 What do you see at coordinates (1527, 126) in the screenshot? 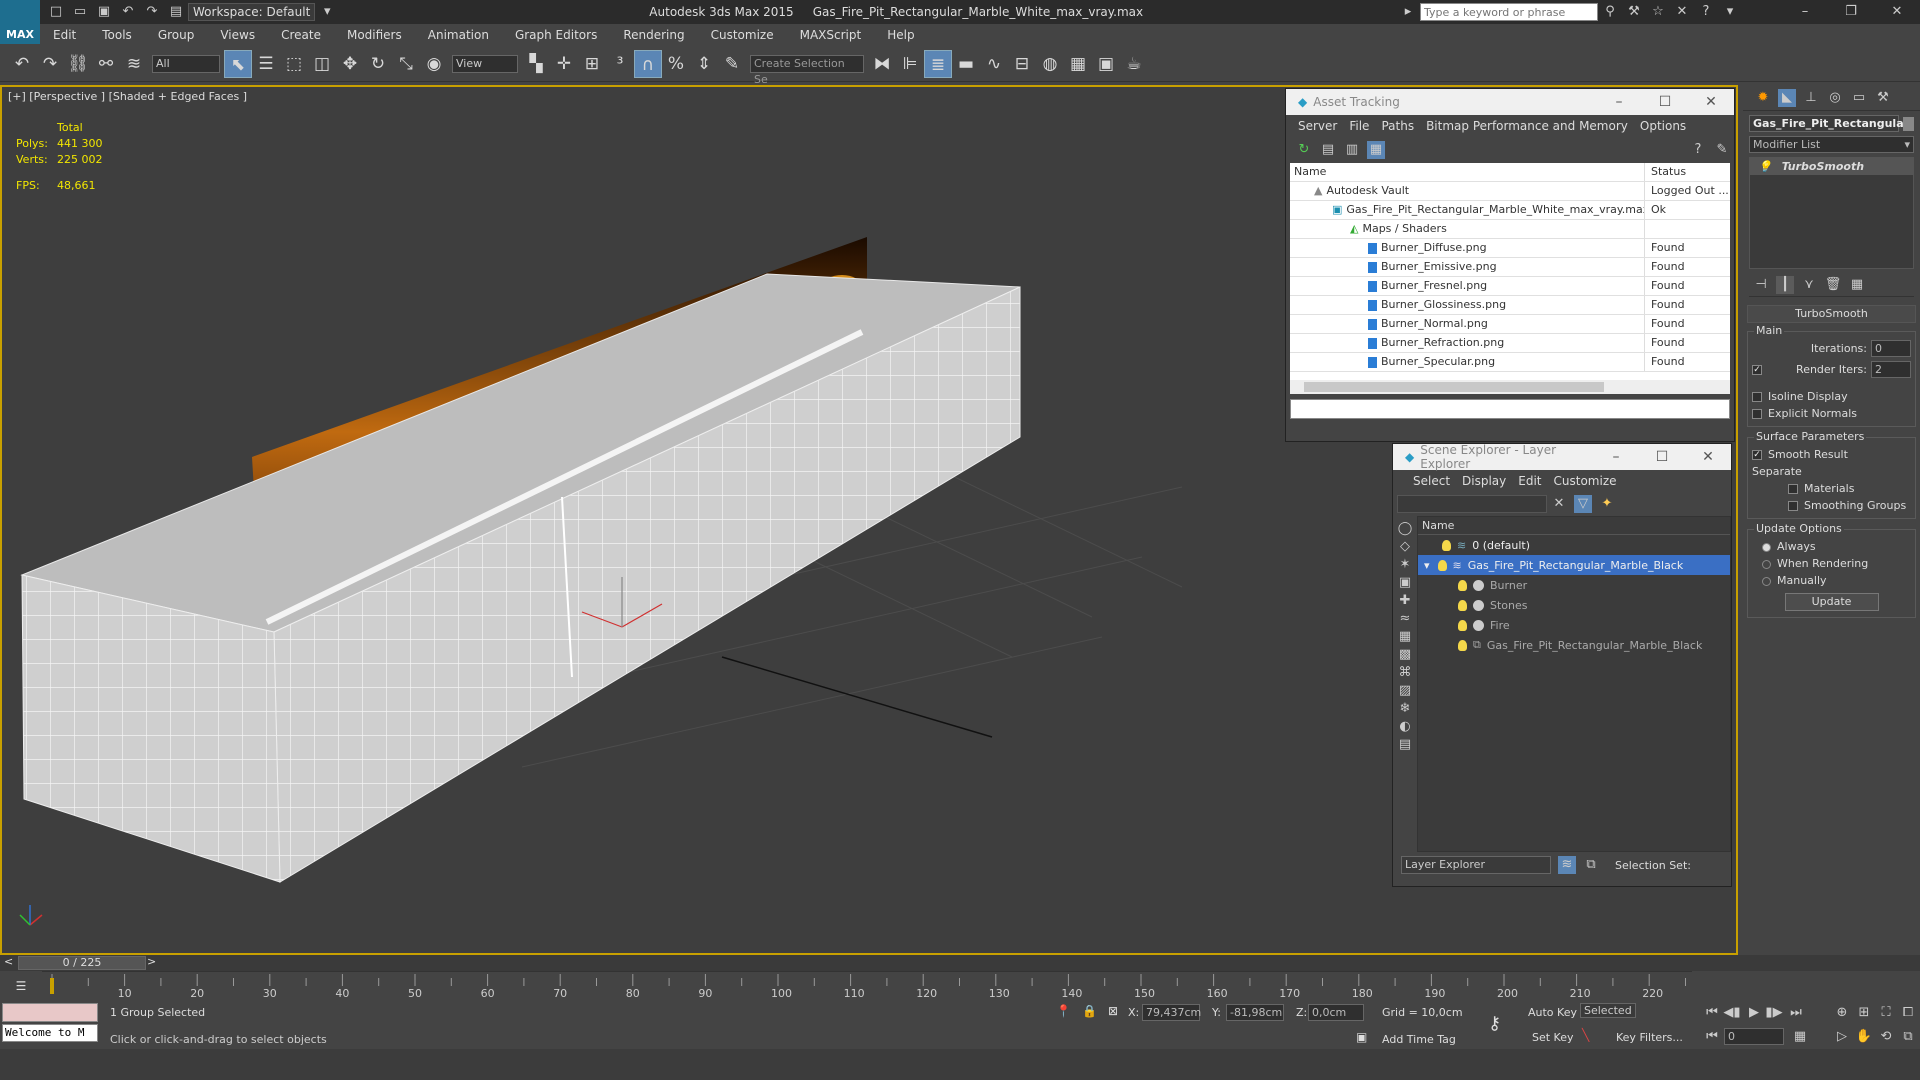
I see `at-menu-bitmap: Bitmap Performance and Memory` at bounding box center [1527, 126].